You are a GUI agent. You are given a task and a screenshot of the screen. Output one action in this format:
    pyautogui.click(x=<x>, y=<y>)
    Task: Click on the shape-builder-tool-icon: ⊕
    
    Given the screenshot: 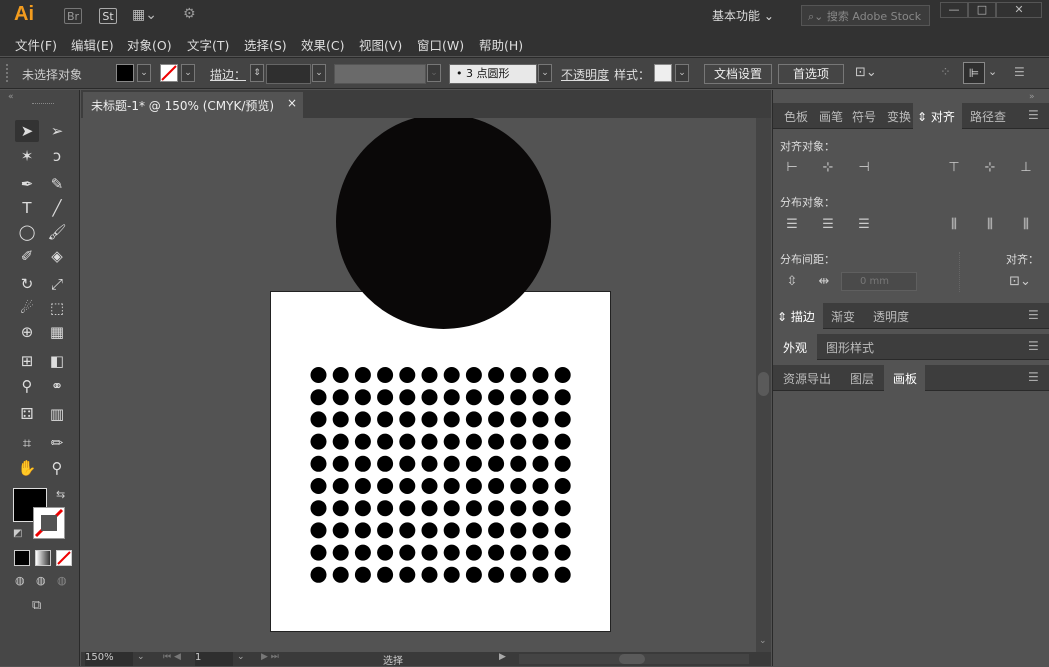 What is the action you would take?
    pyautogui.click(x=27, y=332)
    